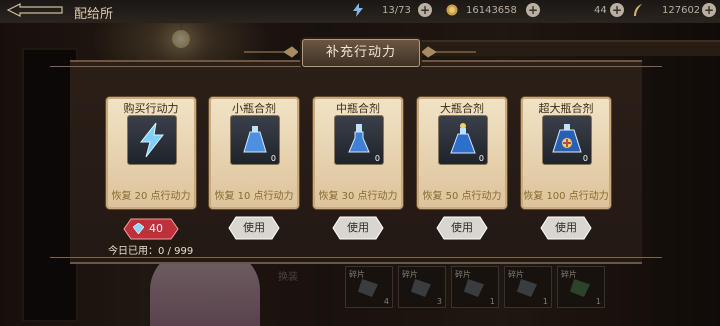  What do you see at coordinates (425, 10) in the screenshot?
I see `add-stamina-button: +` at bounding box center [425, 10].